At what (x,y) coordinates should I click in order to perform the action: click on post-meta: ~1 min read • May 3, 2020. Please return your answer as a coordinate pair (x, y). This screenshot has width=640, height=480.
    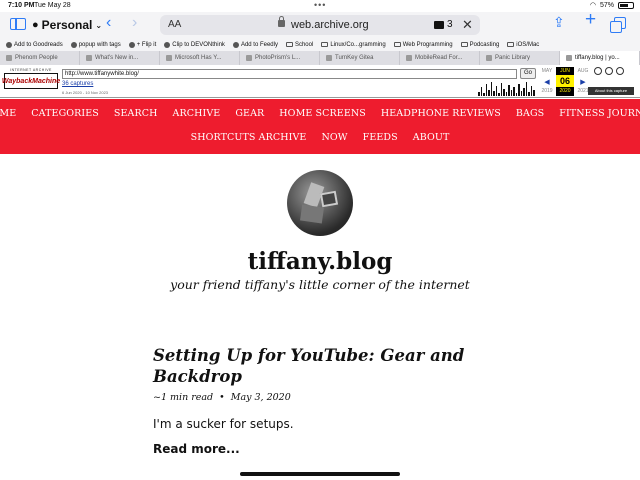
    Looking at the image, I should click on (222, 397).